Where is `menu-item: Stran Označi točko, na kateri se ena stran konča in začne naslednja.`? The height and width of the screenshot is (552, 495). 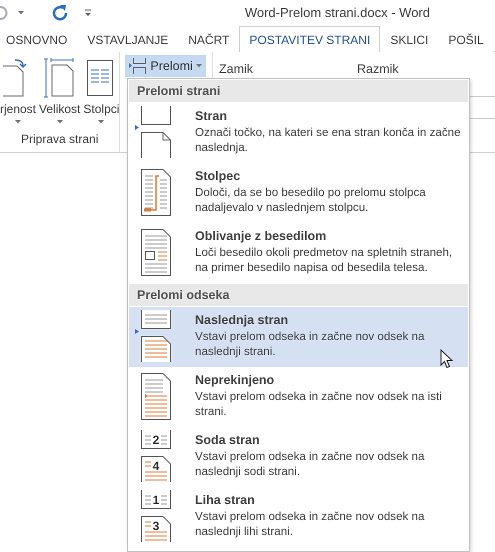
menu-item: Stran Označi točko, na kateri se ena stran konča in začne naslednja. is located at coordinates (298, 133).